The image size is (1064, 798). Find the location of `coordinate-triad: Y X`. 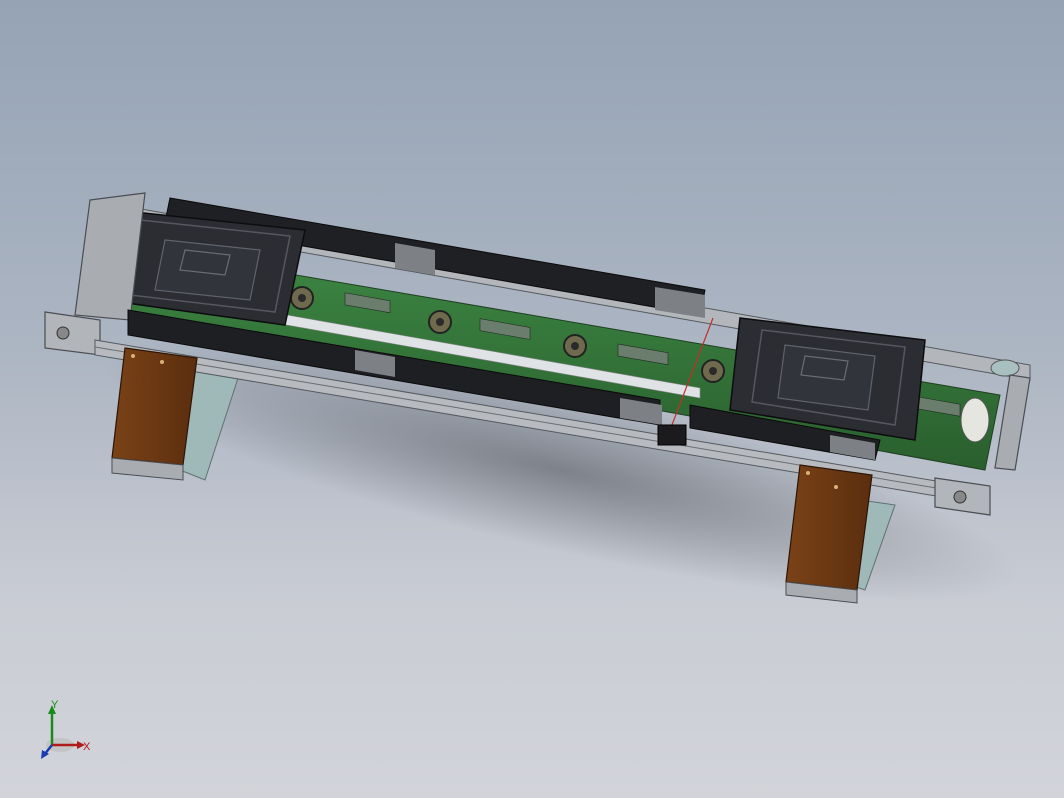

coordinate-triad: Y X is located at coordinates (65, 735).